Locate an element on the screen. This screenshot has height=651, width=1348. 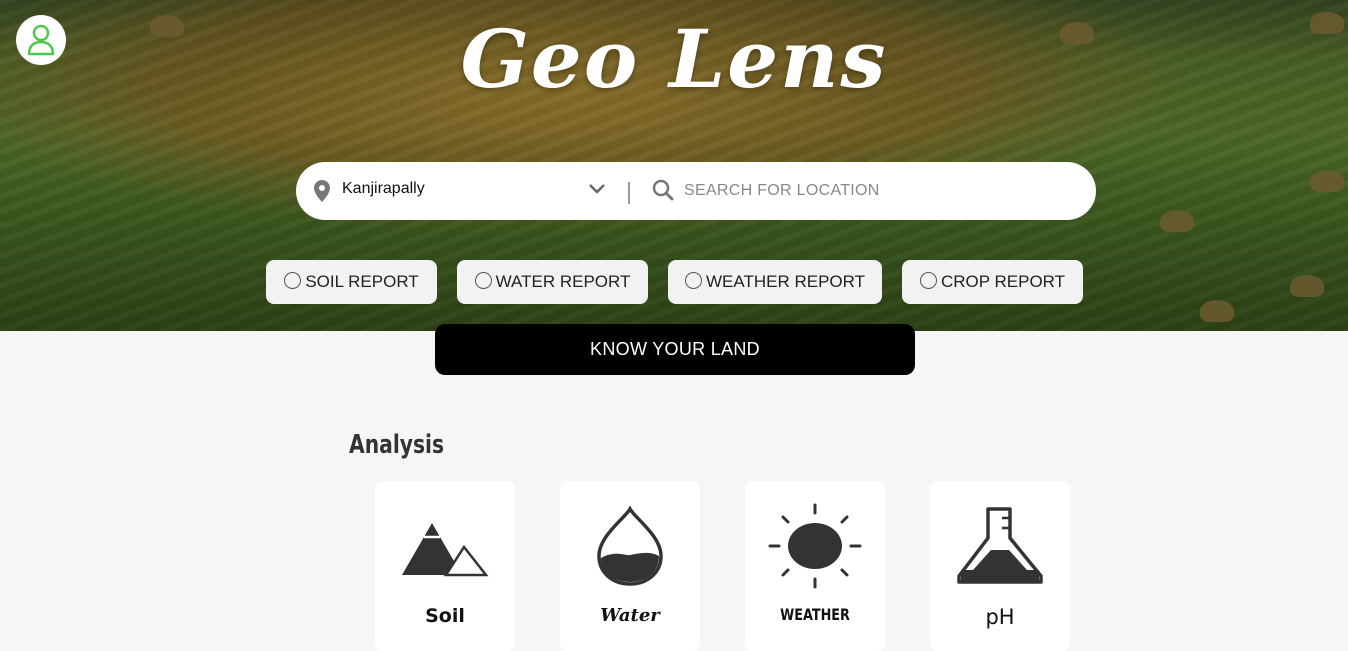
card-label: pH is located at coordinates (1000, 617).